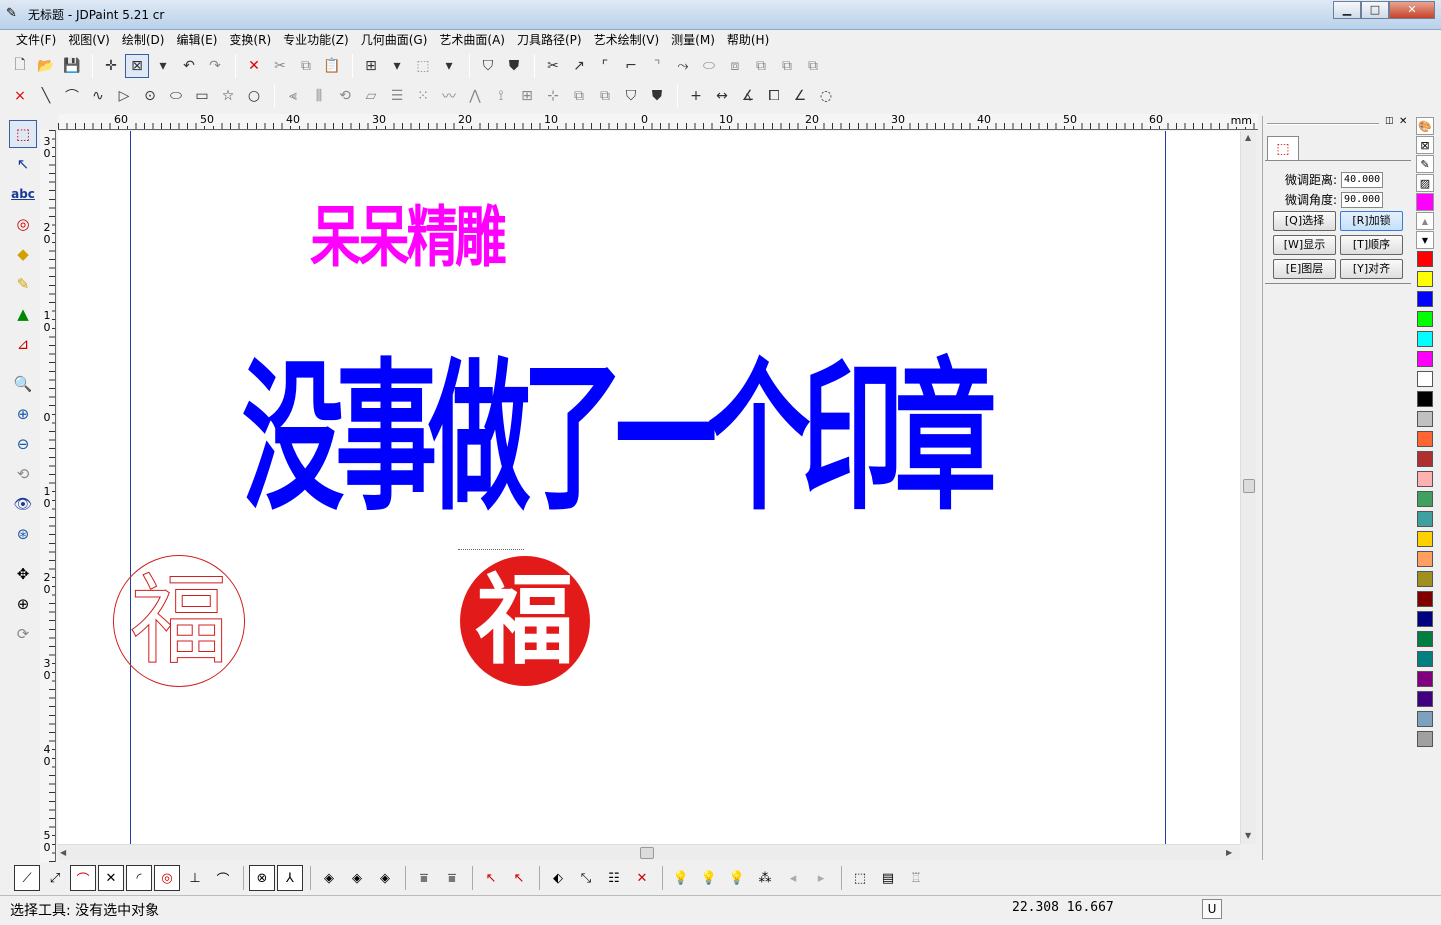 This screenshot has width=1441, height=925. I want to click on prev-arrow-icon: ◂, so click(793, 878).